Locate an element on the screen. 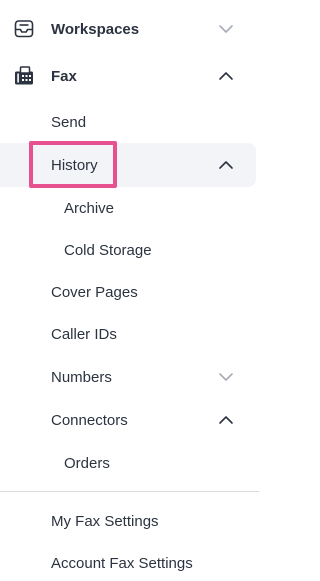  nav-item-connectors: Connectors is located at coordinates (129, 420).